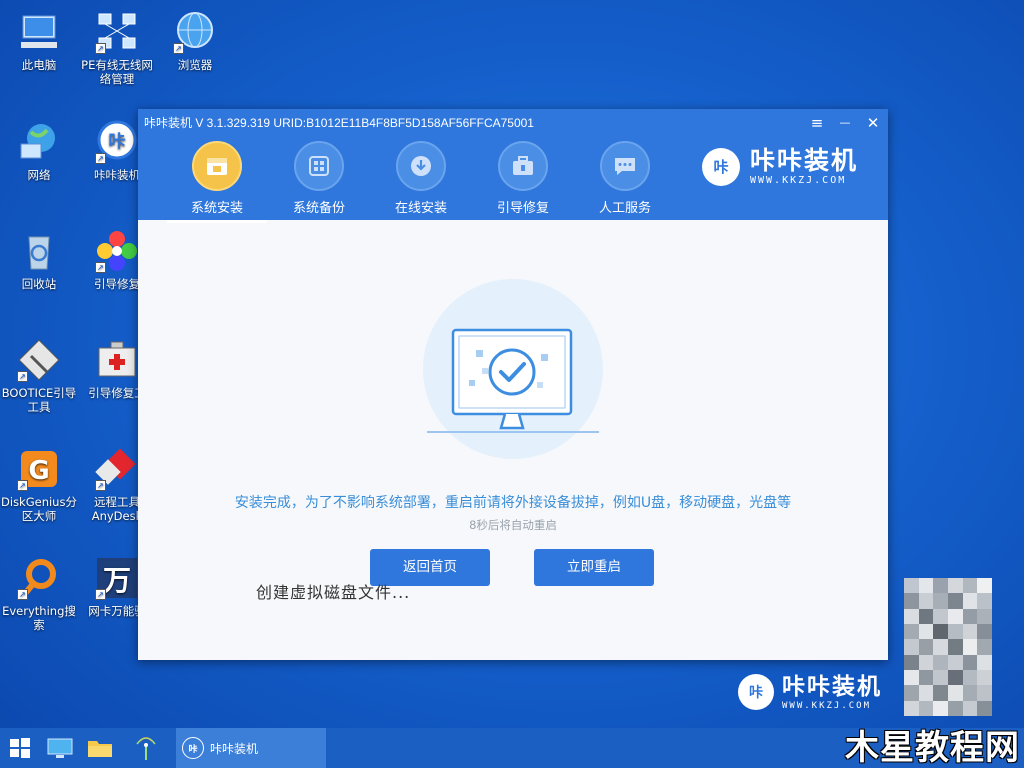 This screenshot has width=1024, height=768. I want to click on network-manager-icon: ↗, so click(117, 32).